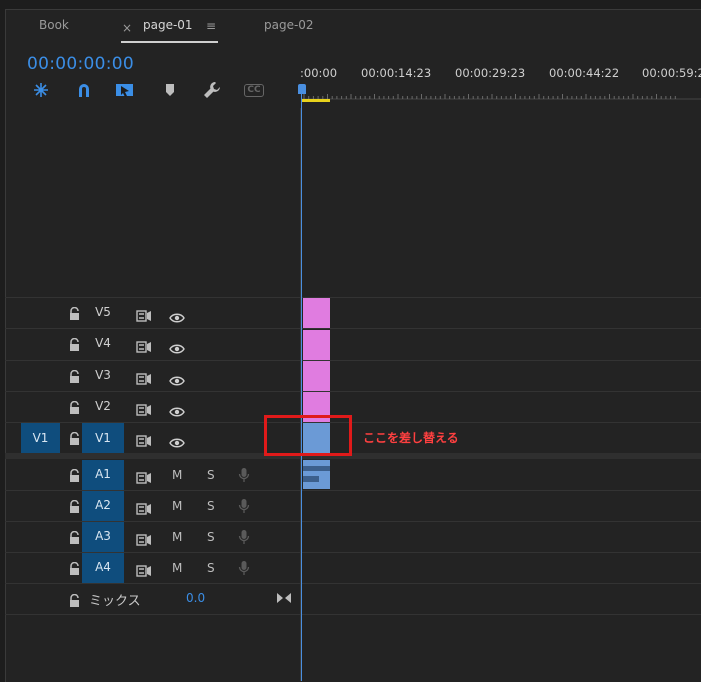 This screenshot has width=701, height=682. What do you see at coordinates (308, 435) in the screenshot?
I see `highlight-box` at bounding box center [308, 435].